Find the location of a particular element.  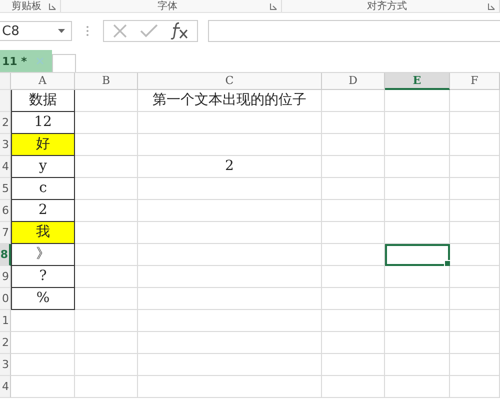

row-header: 6 is located at coordinates (5, 211).